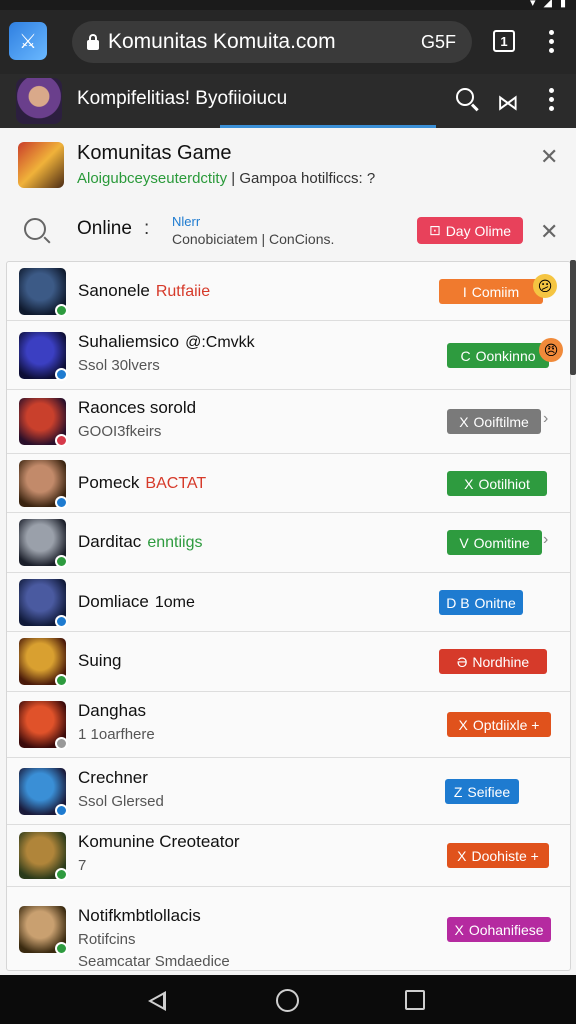 The width and height of the screenshot is (576, 1024). I want to click on url-bar: Komunitas Komuita.com G5F, so click(272, 42).